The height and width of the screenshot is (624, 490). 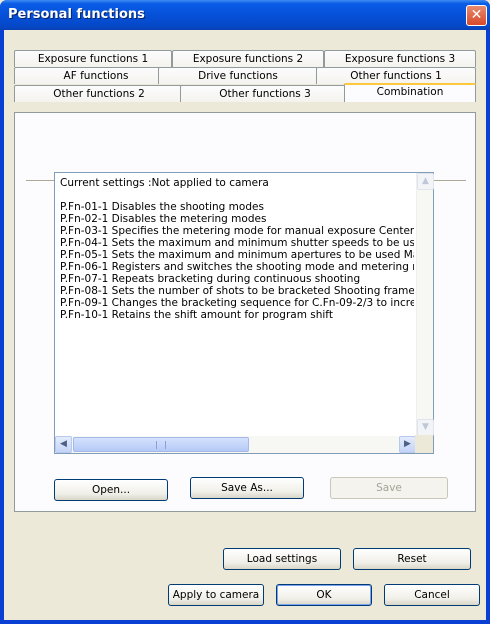 What do you see at coordinates (424, 444) in the screenshot?
I see `scrollbar-corner` at bounding box center [424, 444].